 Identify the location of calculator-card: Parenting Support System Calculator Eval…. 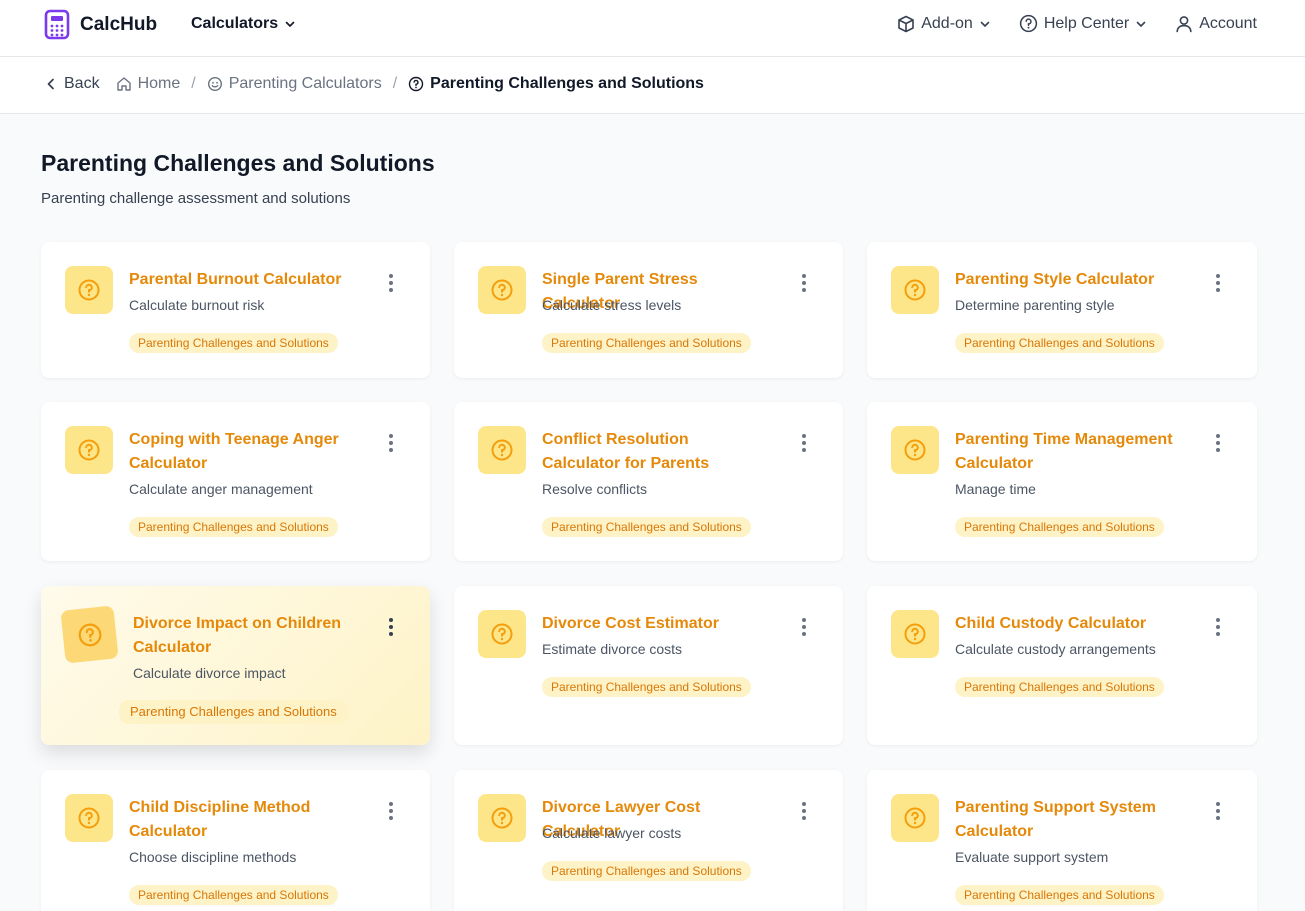
(1062, 840).